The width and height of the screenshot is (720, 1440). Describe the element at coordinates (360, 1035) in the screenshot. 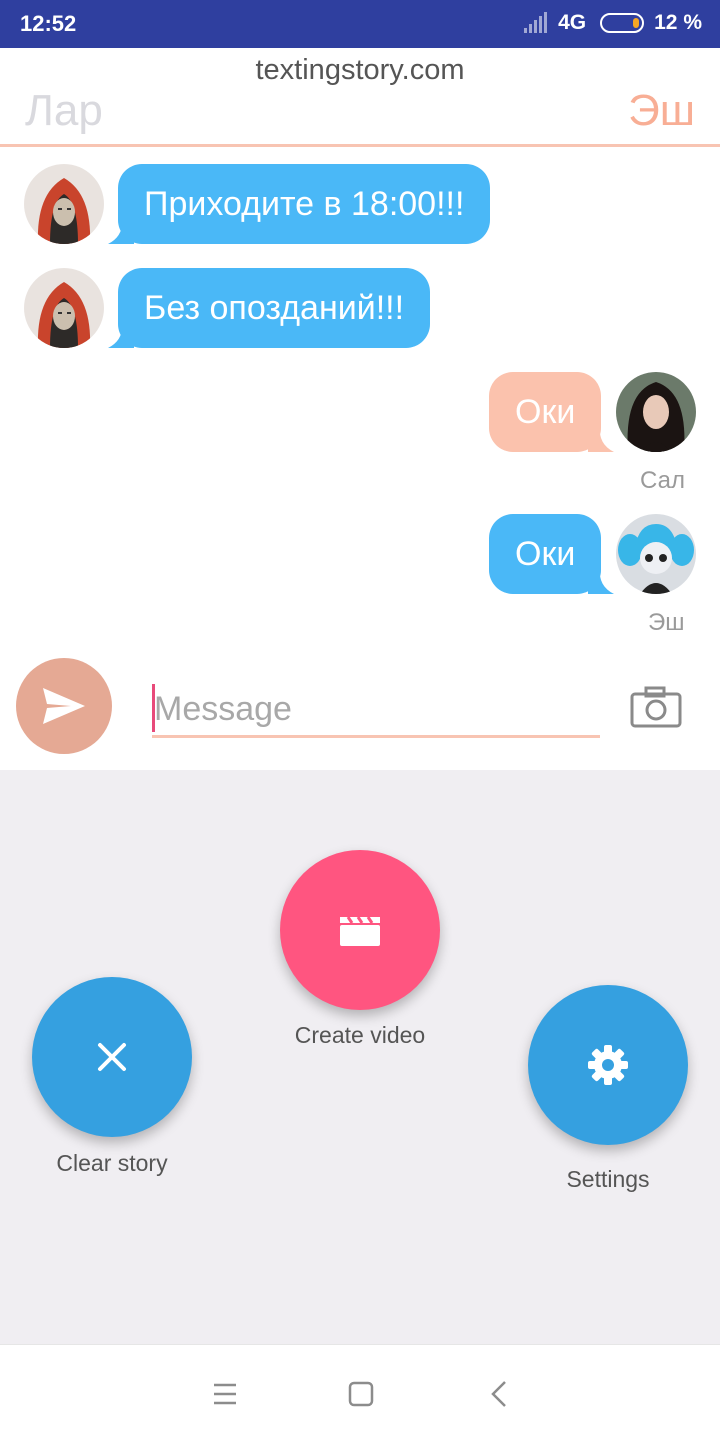

I see `create-video-label: Create video` at that location.